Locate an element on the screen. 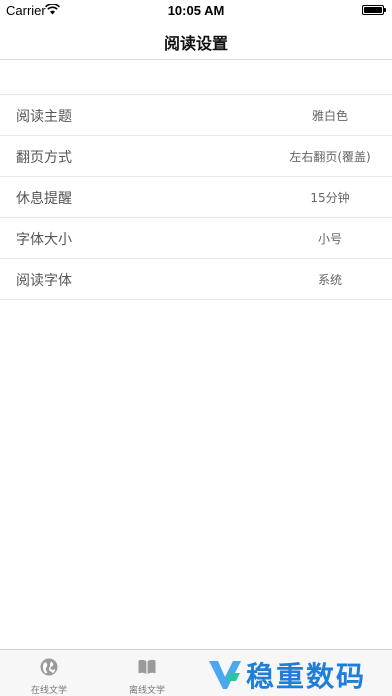  tab-online-literature: 在线文学 is located at coordinates (49, 673).